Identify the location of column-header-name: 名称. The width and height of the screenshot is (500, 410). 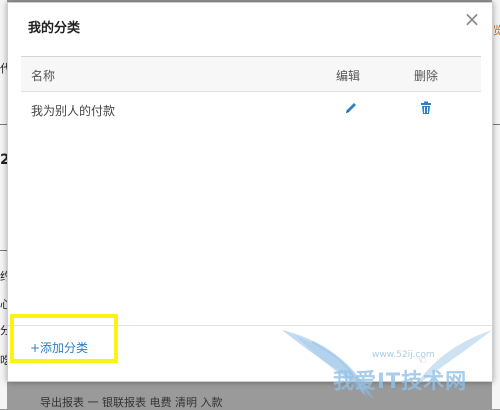
(43, 76).